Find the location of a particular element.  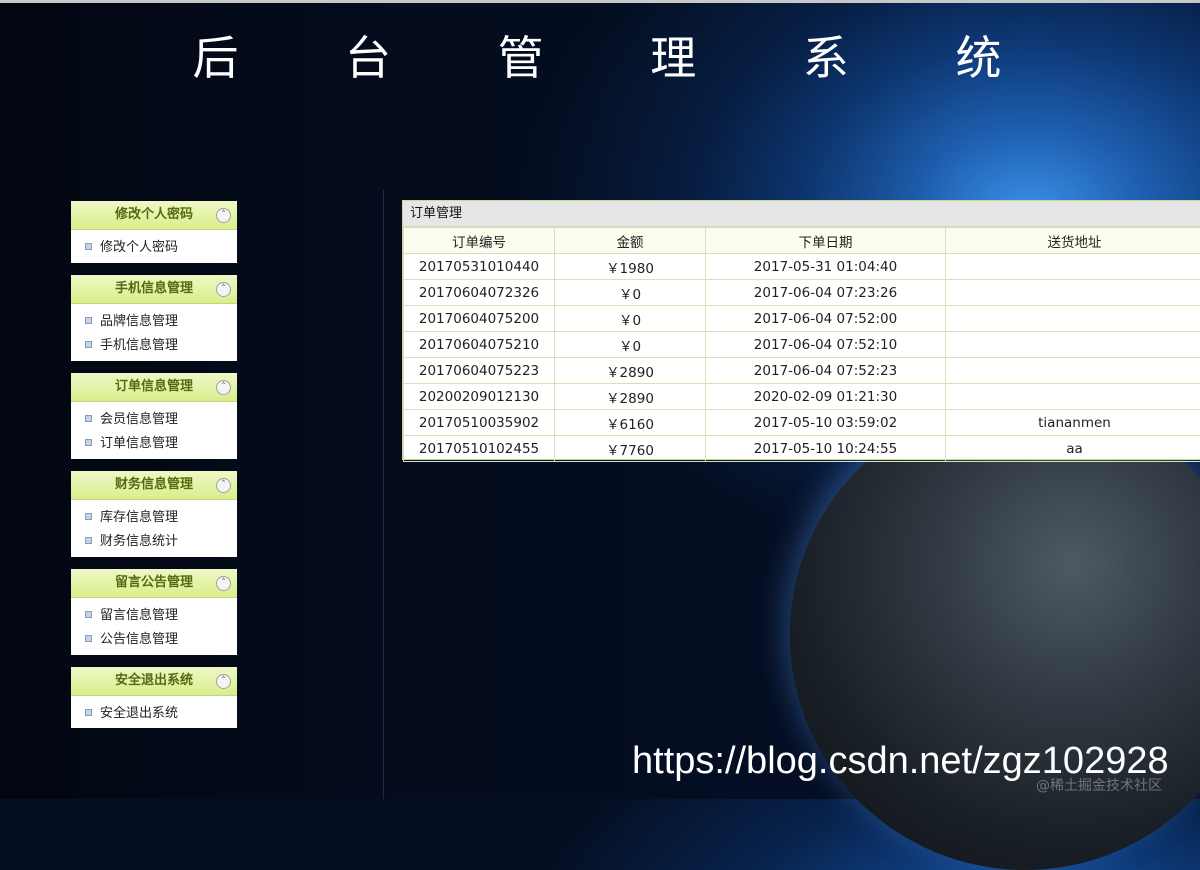

menu-group: 手机信息管理˄品牌信息管理手机信息管理 is located at coordinates (154, 318).